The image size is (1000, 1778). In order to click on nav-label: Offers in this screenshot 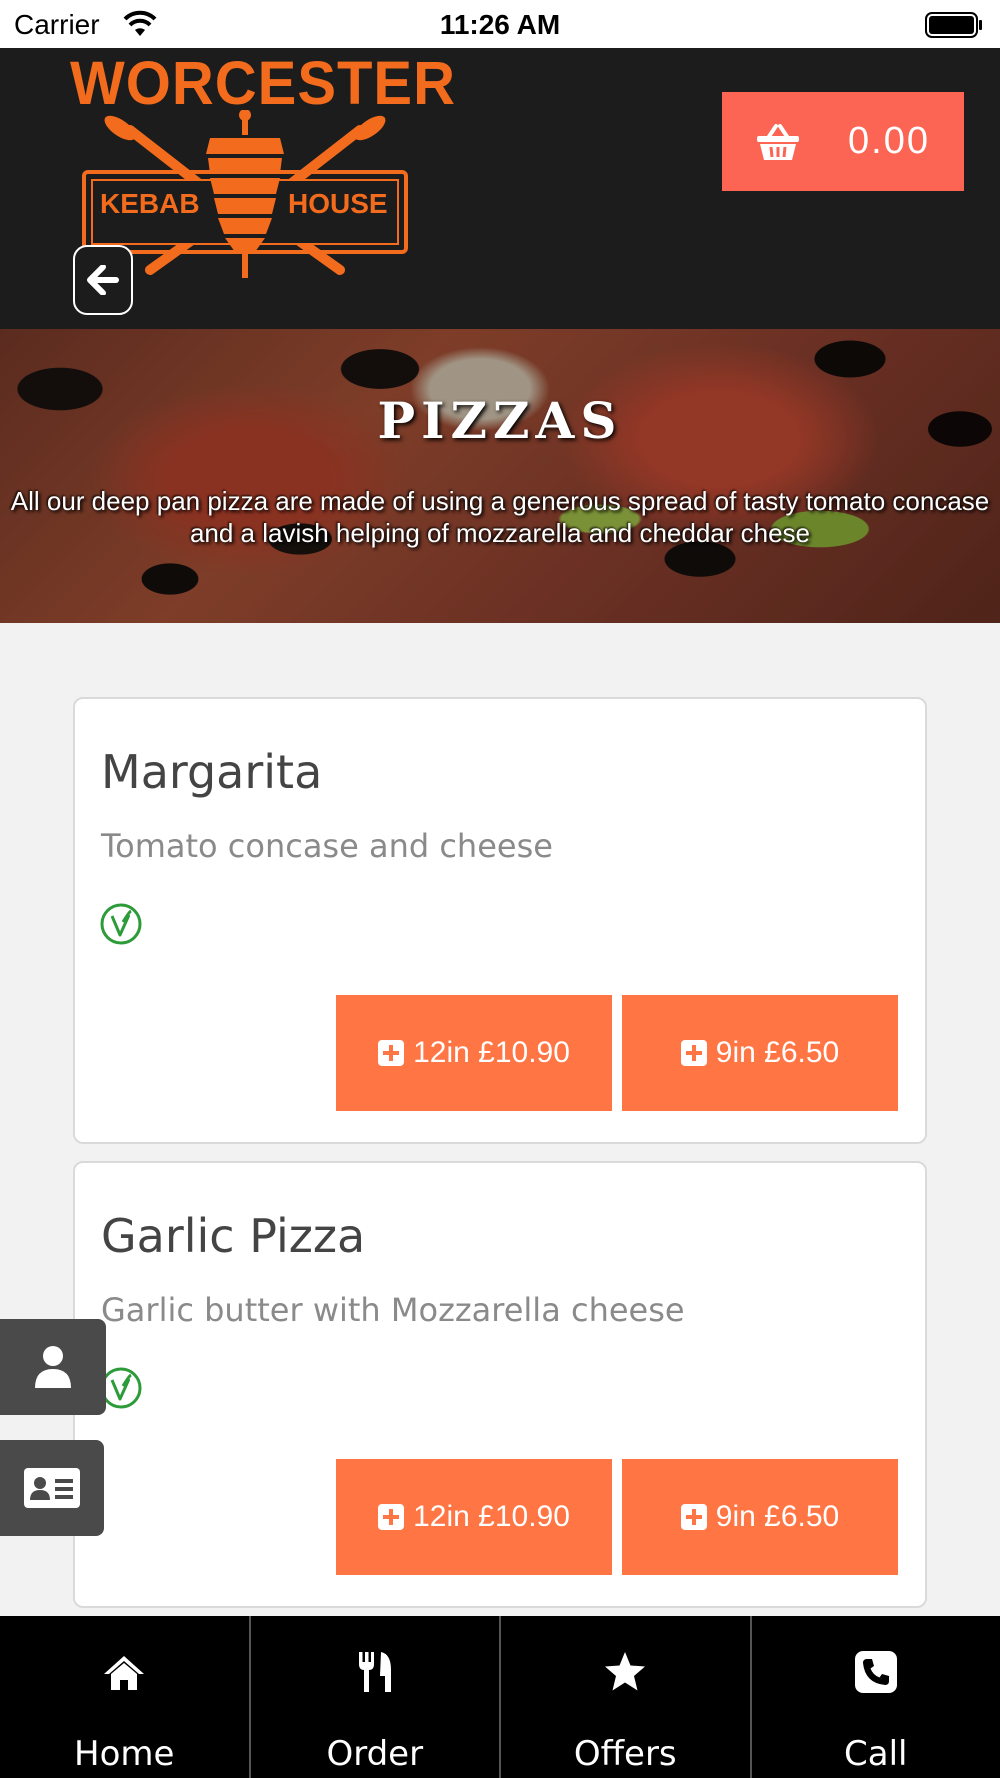, I will do `click(625, 1754)`.